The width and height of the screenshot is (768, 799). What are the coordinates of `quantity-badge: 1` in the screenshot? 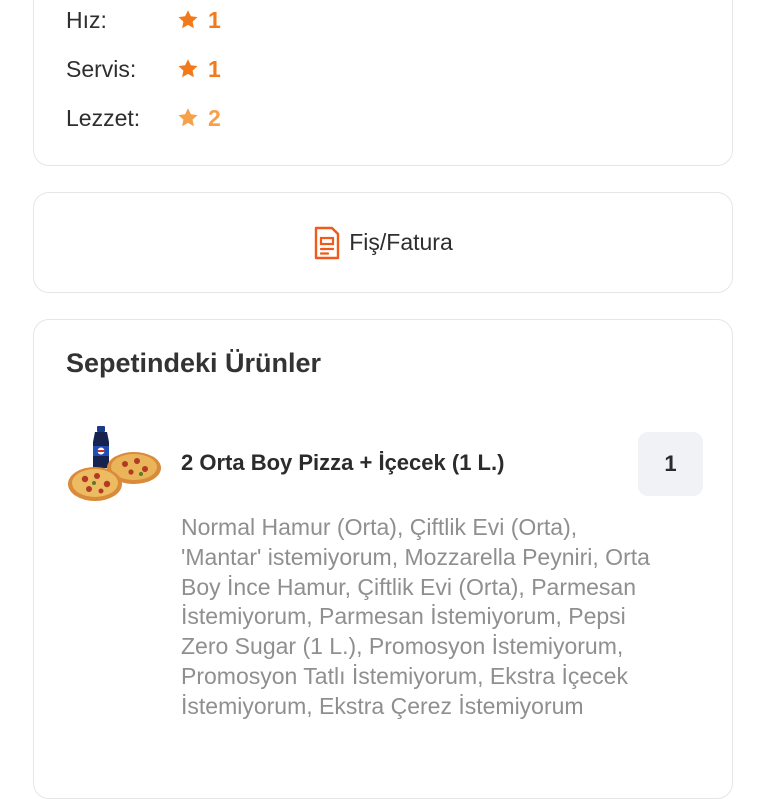 It's located at (670, 464).